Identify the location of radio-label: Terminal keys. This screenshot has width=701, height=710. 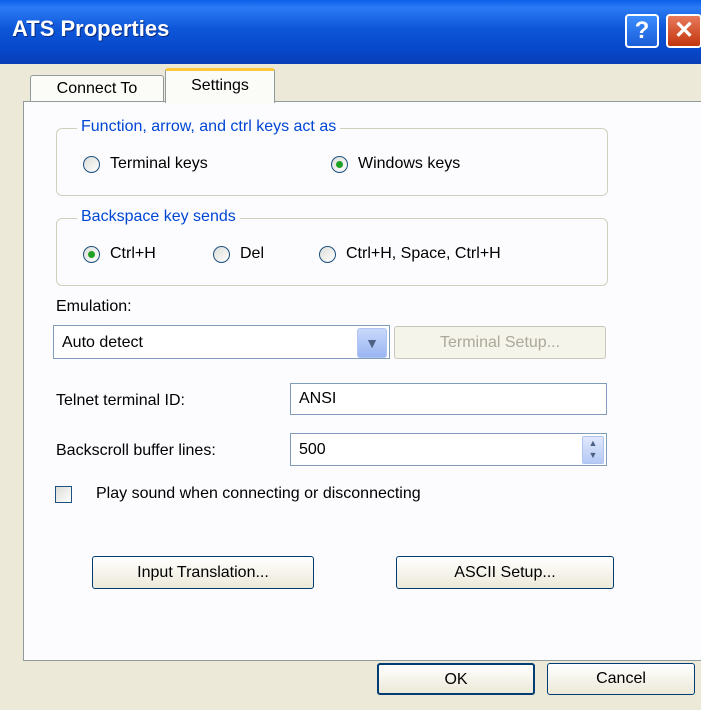
(159, 163).